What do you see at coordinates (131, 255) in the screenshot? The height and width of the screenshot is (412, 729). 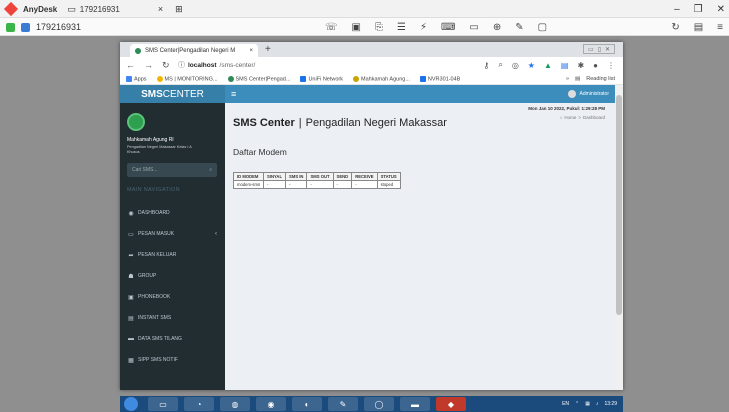 I see `outbox-icon: ➦` at bounding box center [131, 255].